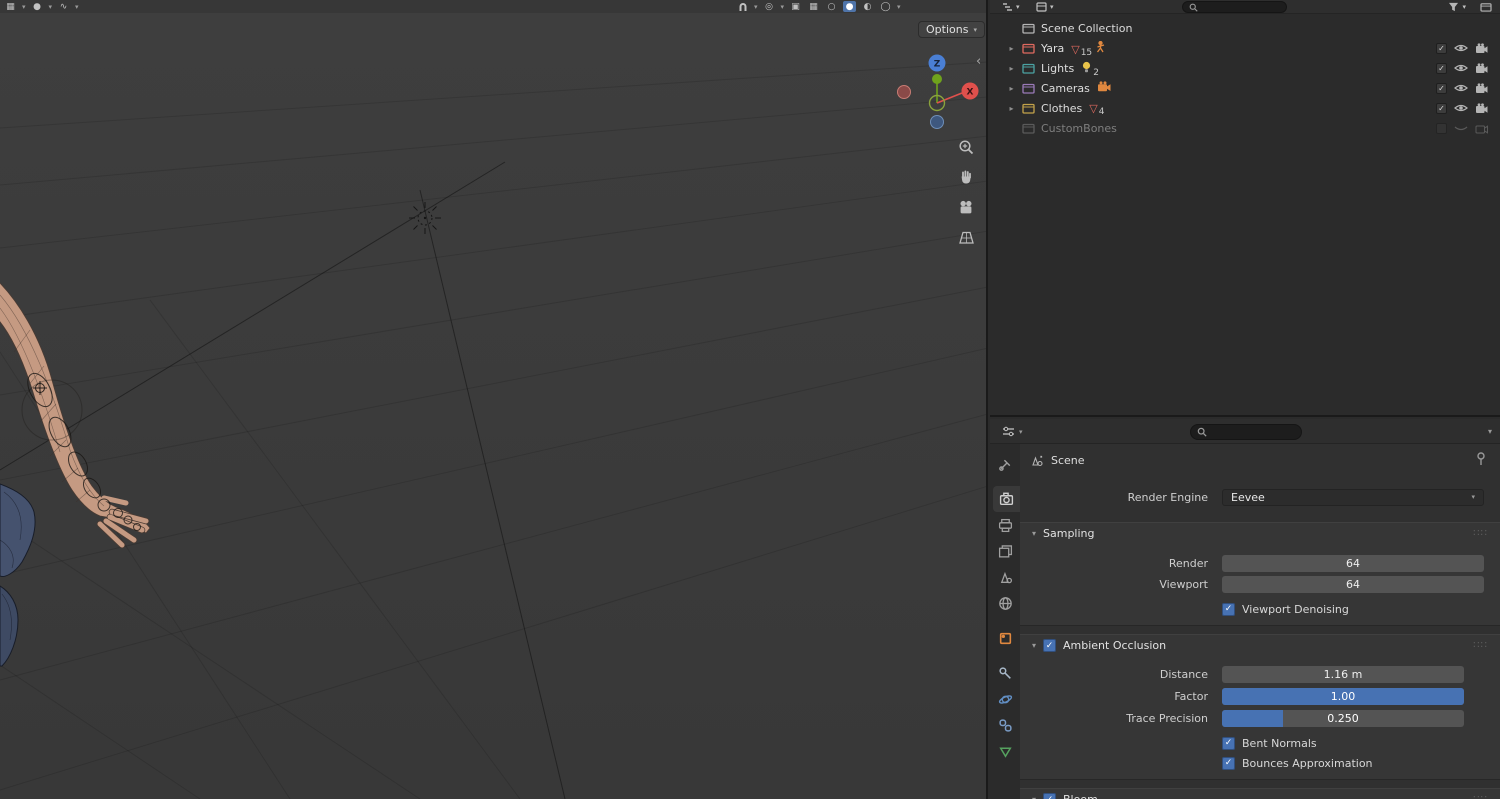 The image size is (1500, 799). What do you see at coordinates (1228, 609) in the screenshot?
I see `viewport-denoising-checkbox: ✓` at bounding box center [1228, 609].